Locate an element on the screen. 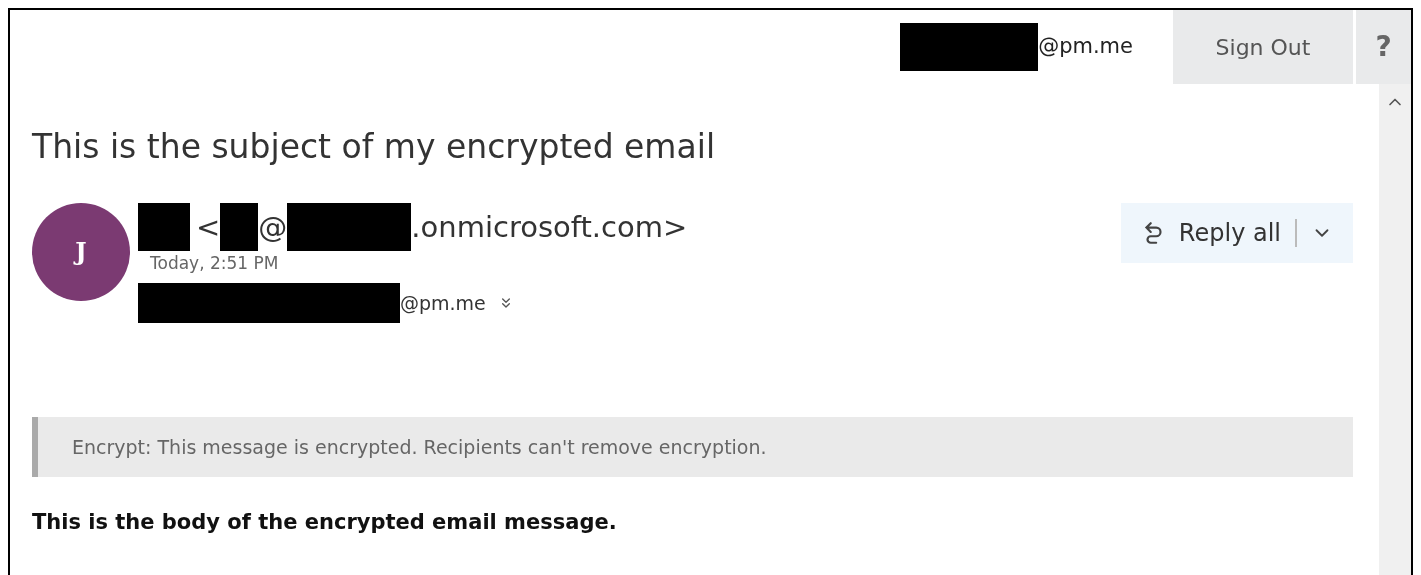 This screenshot has height=575, width=1421. sender-domain: .onmicrosoft.com> is located at coordinates (549, 227).